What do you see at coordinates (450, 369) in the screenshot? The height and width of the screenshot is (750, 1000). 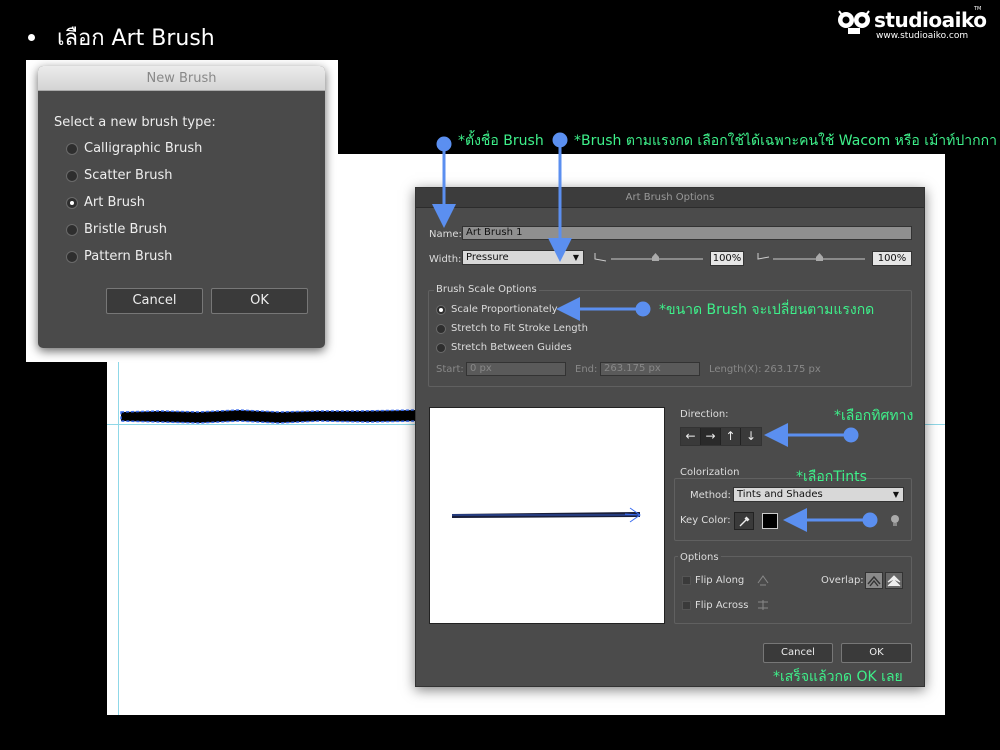 I see `start-label: Start:` at bounding box center [450, 369].